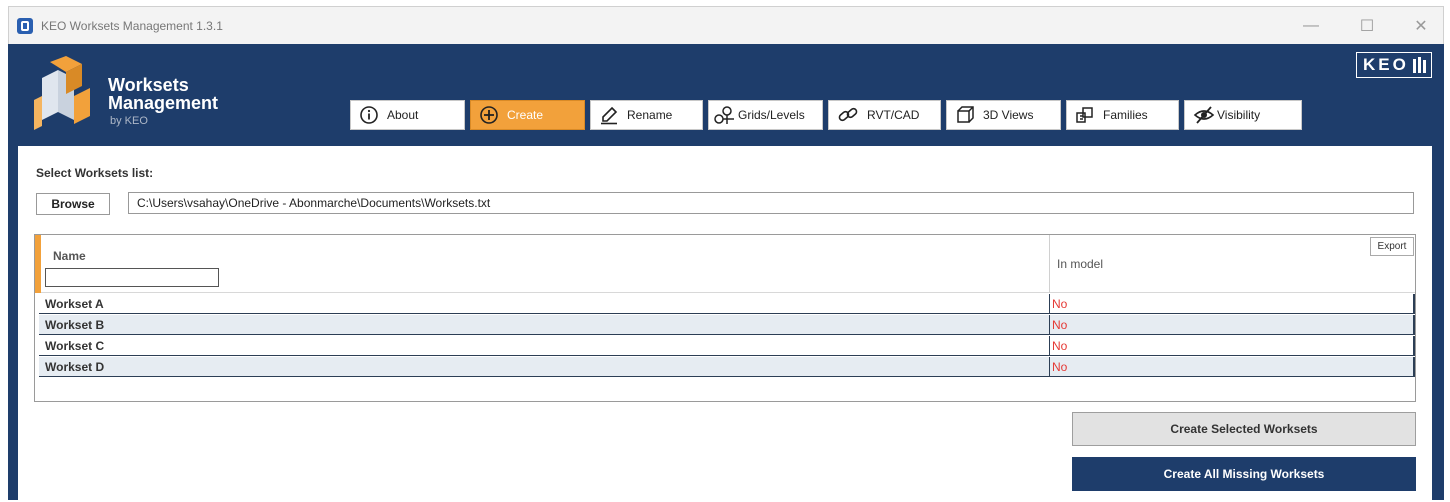 The image size is (1450, 502). Describe the element at coordinates (69, 256) in the screenshot. I see `column-header-name: Name` at that location.